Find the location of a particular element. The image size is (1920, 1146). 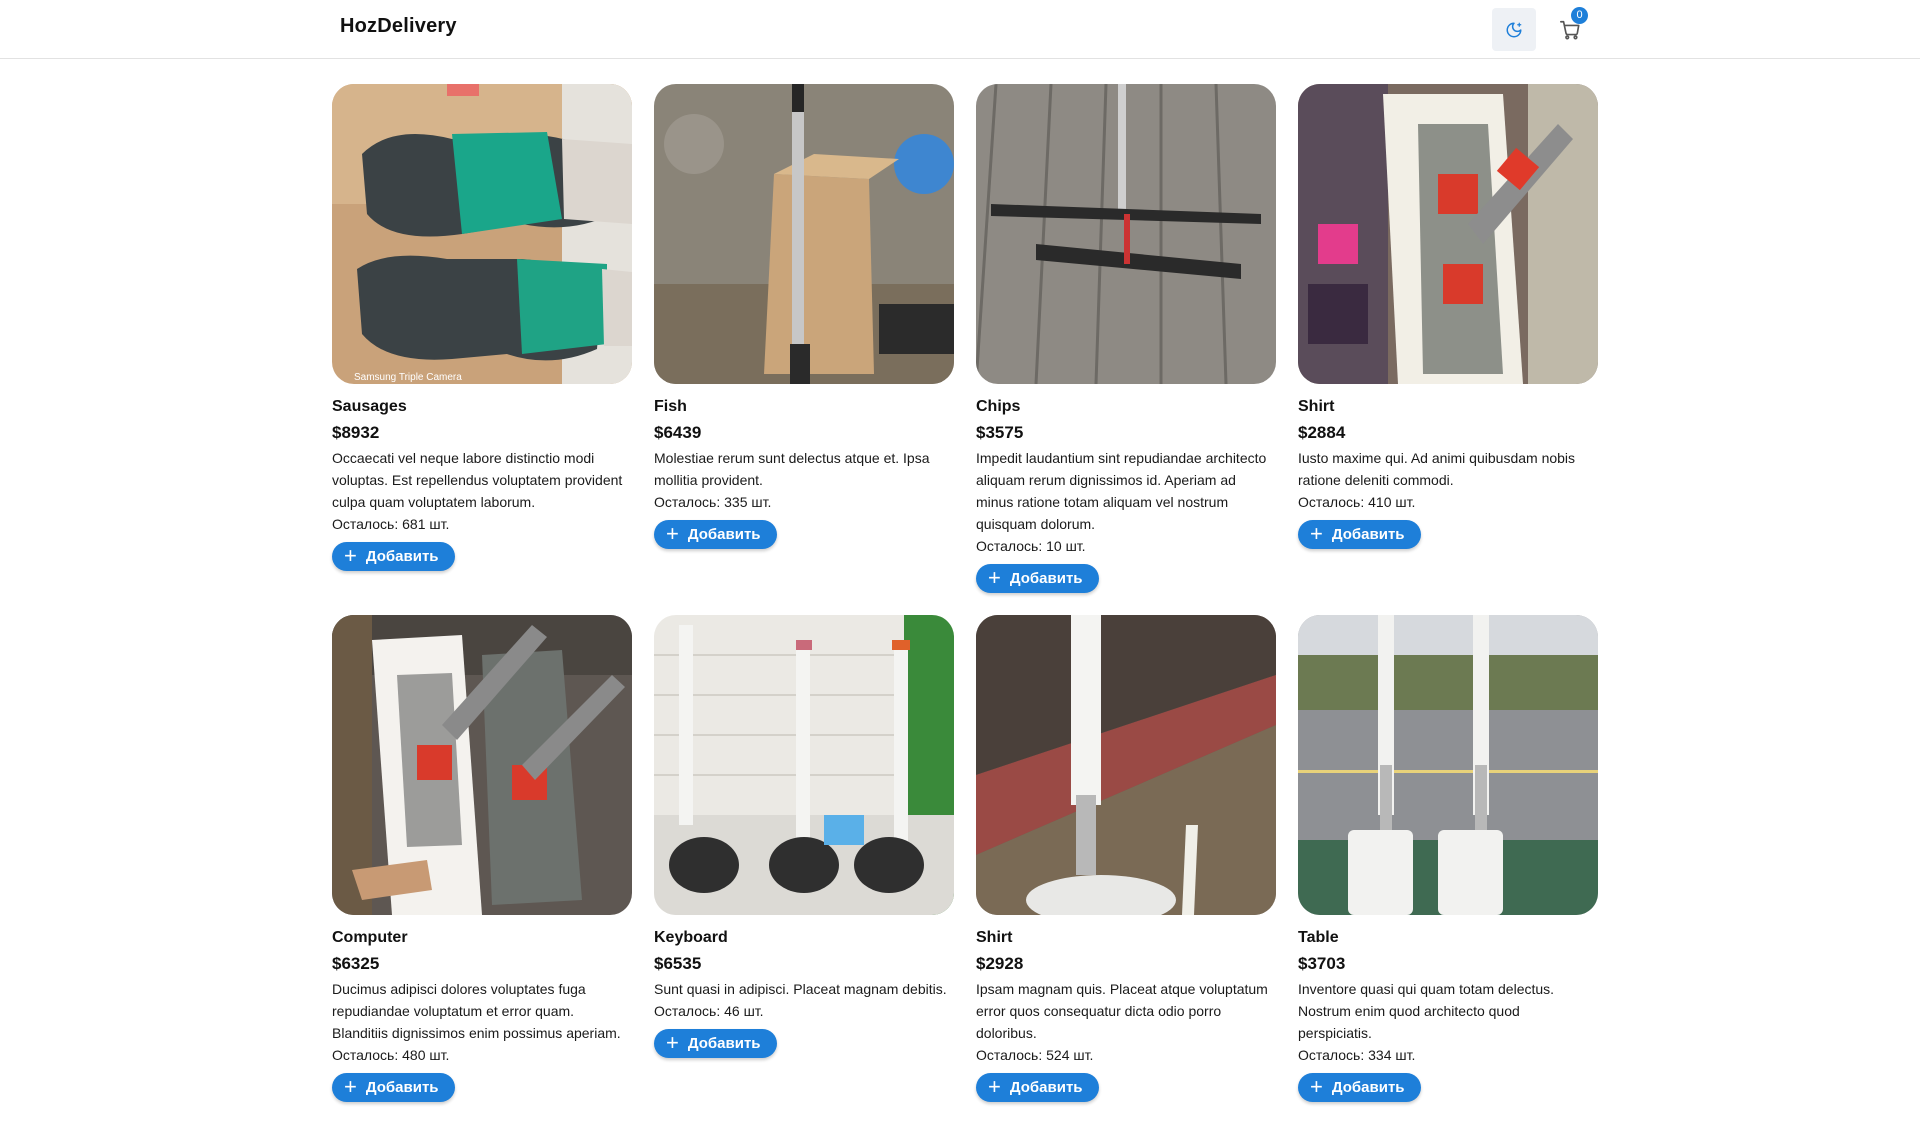

product-stock: Осталось: 410 шт. is located at coordinates (1357, 502).